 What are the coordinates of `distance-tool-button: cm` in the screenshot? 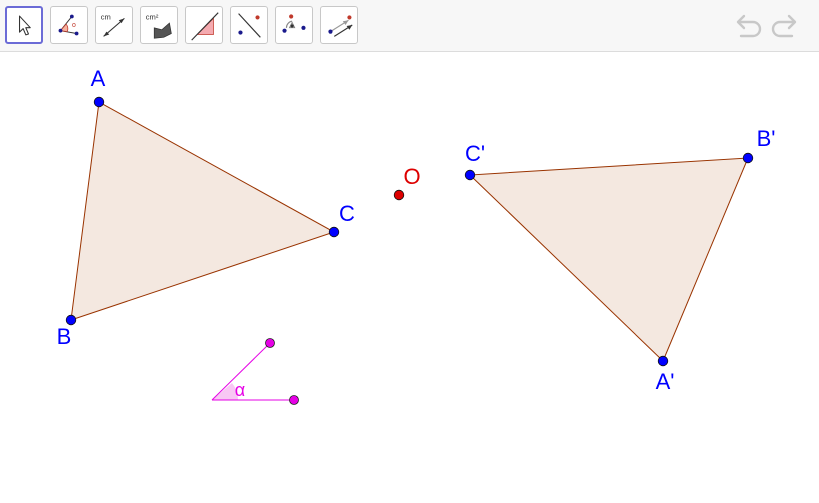 It's located at (114, 25).